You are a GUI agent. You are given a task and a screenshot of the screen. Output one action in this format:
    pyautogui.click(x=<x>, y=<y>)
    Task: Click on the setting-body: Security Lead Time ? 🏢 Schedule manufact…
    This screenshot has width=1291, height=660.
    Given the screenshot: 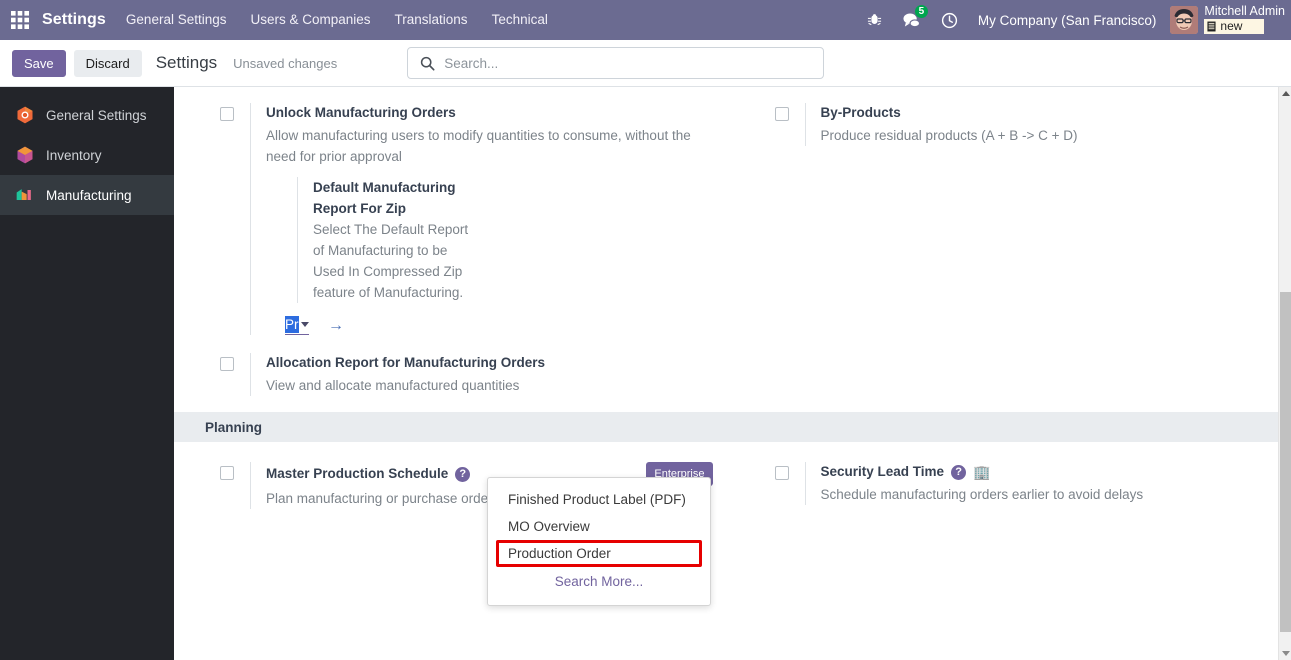 What is the action you would take?
    pyautogui.click(x=1038, y=483)
    